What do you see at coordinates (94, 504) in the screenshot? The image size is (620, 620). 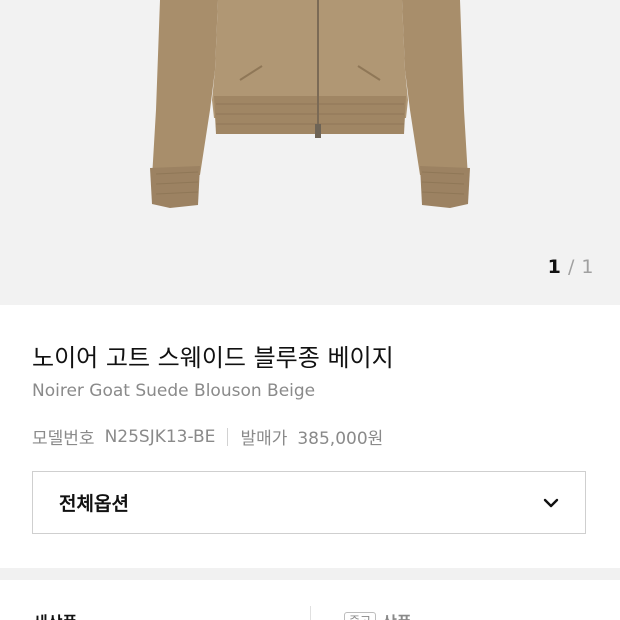 I see `option-select-label: 전체옵션` at bounding box center [94, 504].